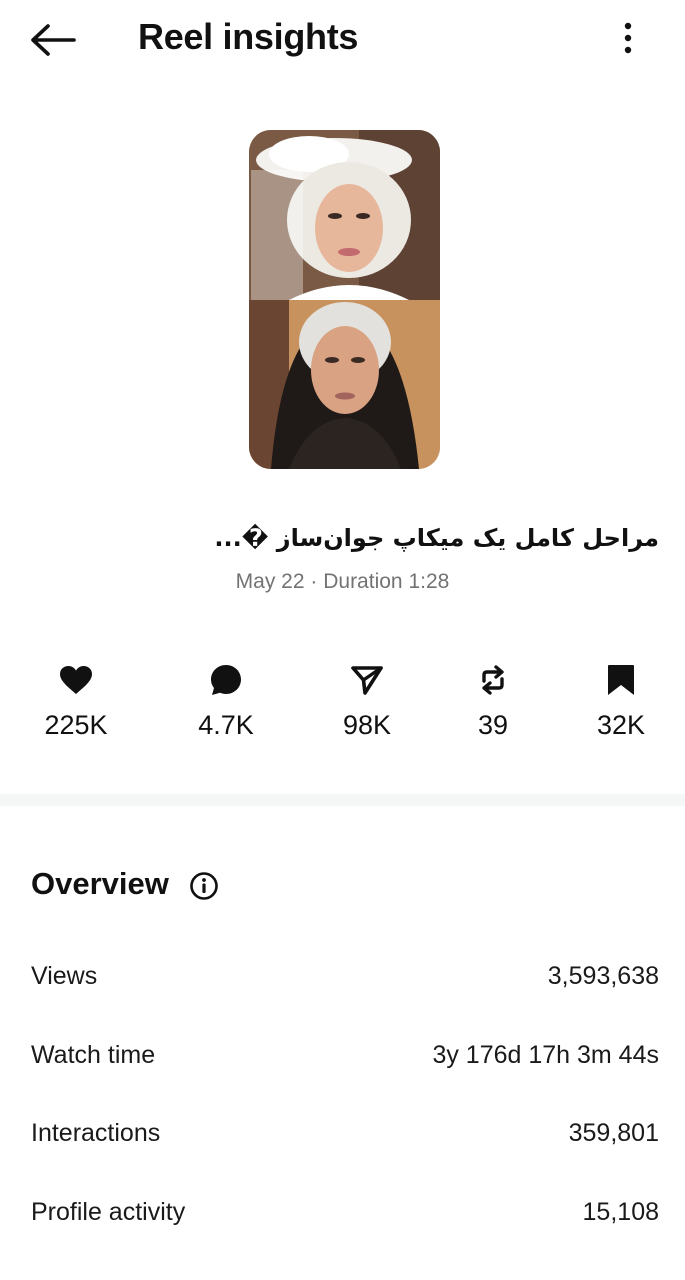  I want to click on comments-count: 4.7K, so click(226, 725).